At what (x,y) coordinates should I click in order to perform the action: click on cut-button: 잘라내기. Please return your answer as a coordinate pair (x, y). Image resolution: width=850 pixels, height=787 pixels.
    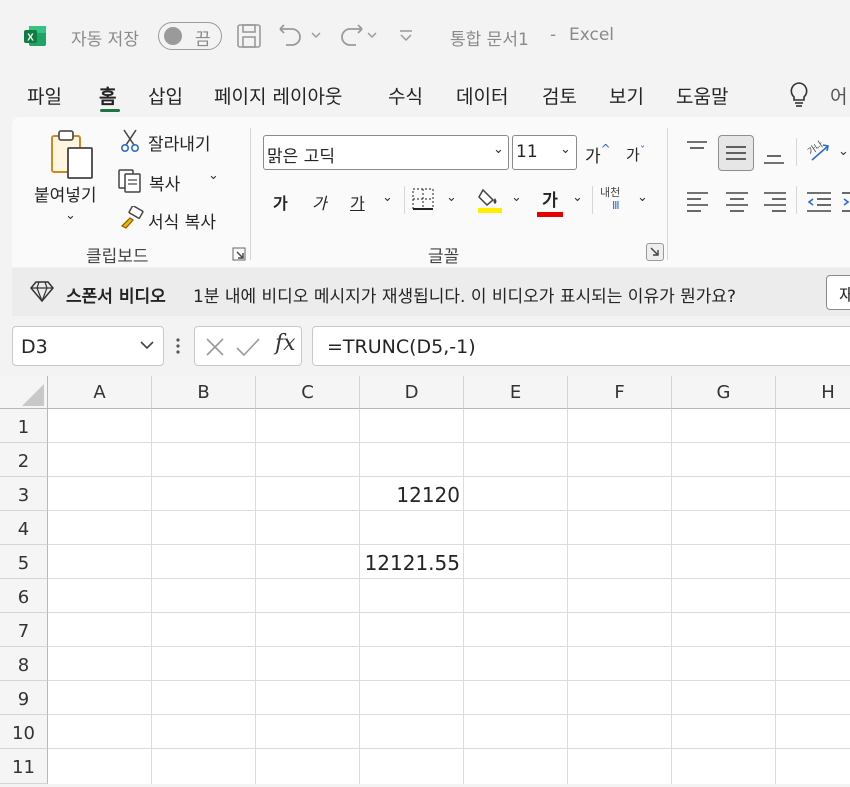
    Looking at the image, I should click on (179, 142).